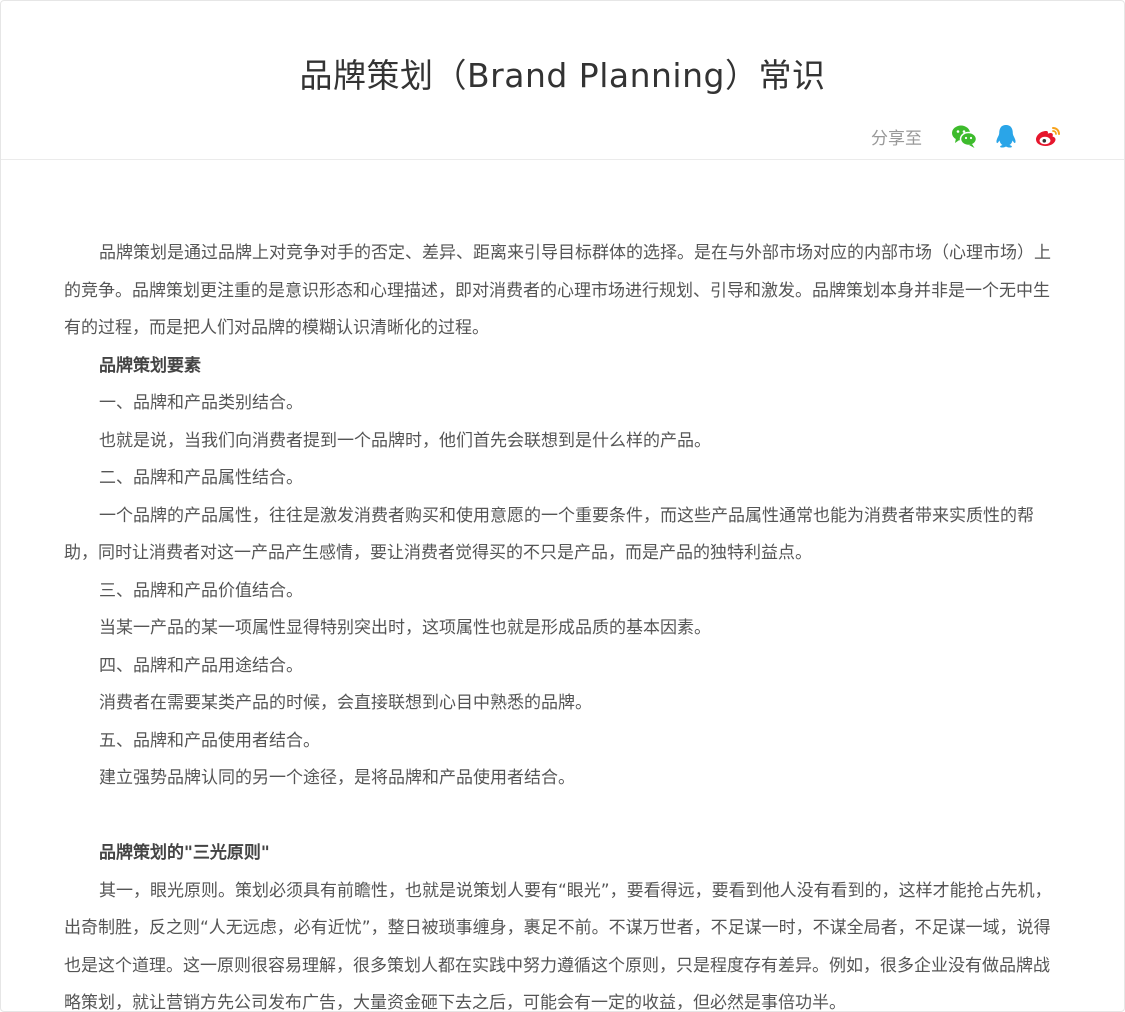  I want to click on article-paragraph: 消费者在需要某类产品的时候，会直接联想到心目中熟悉的品牌。, so click(564, 704).